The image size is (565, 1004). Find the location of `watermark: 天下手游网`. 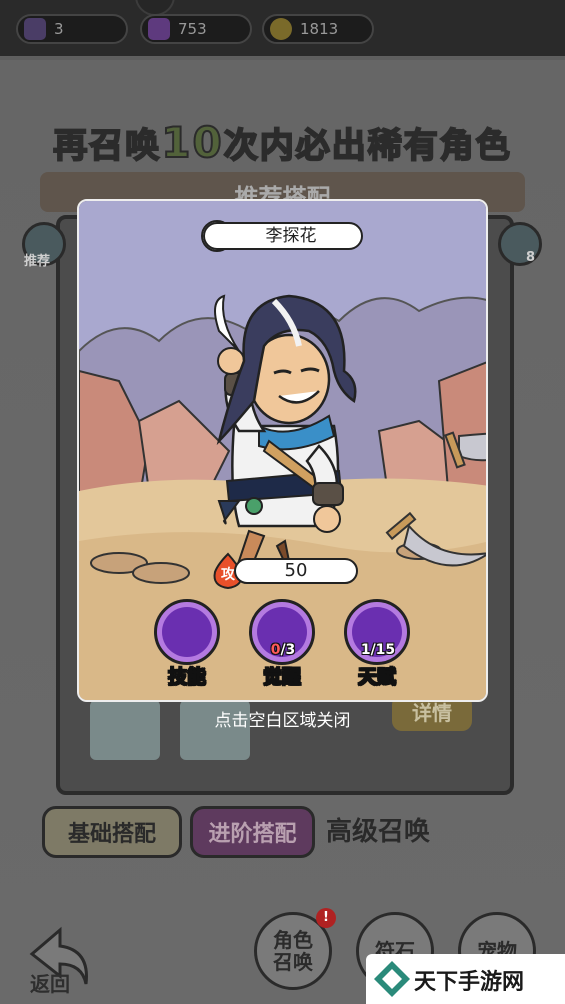

watermark: 天下手游网 is located at coordinates (465, 979).